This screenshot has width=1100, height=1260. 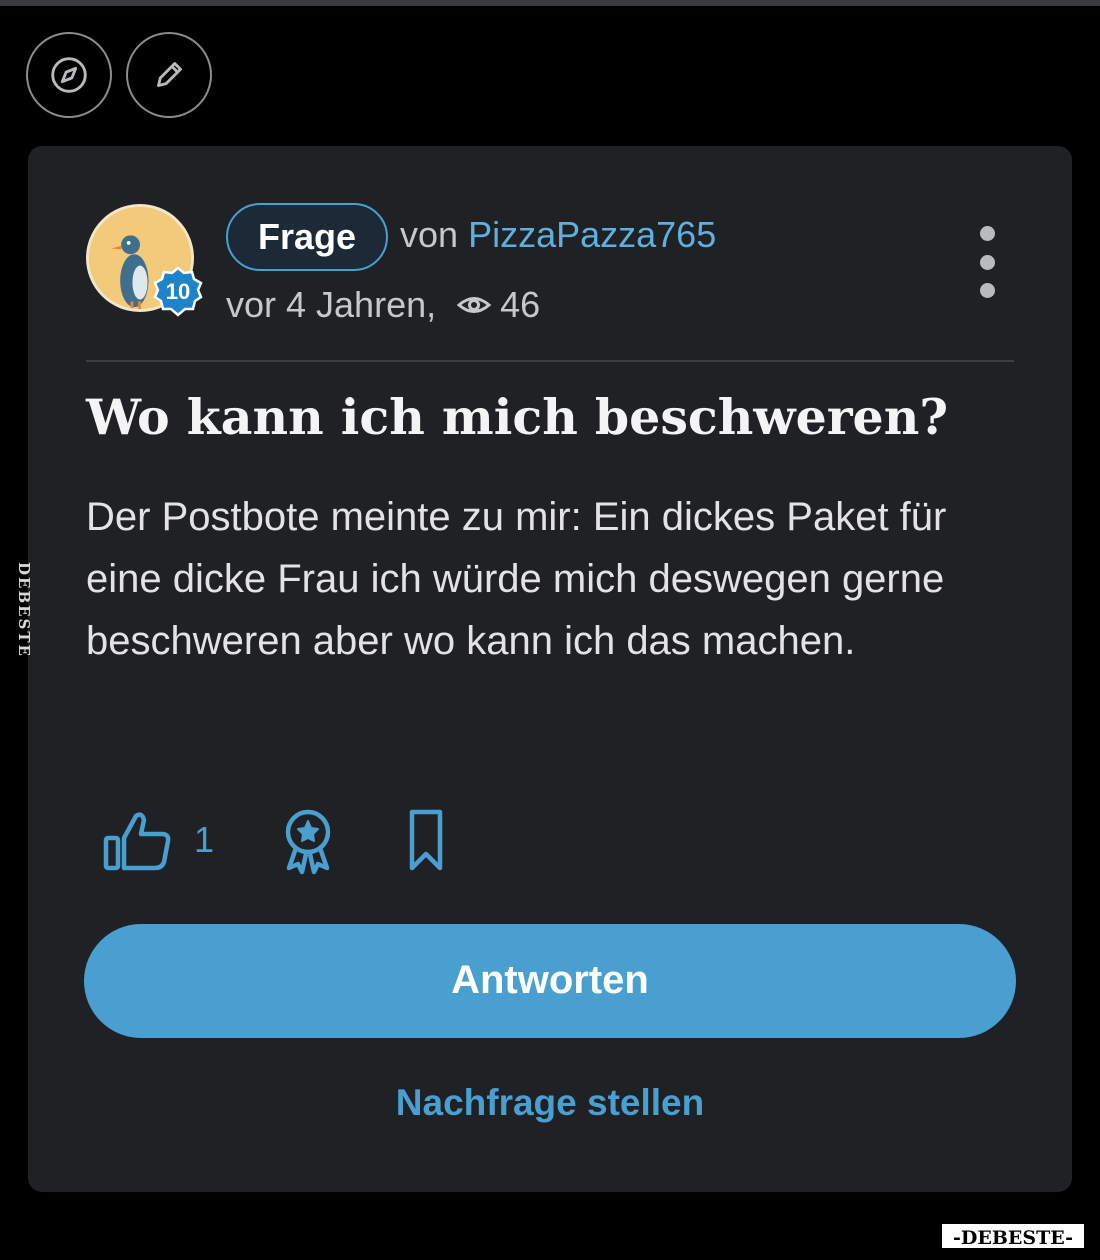 What do you see at coordinates (331, 304) in the screenshot?
I see `post-time: vor 4 Jahren,` at bounding box center [331, 304].